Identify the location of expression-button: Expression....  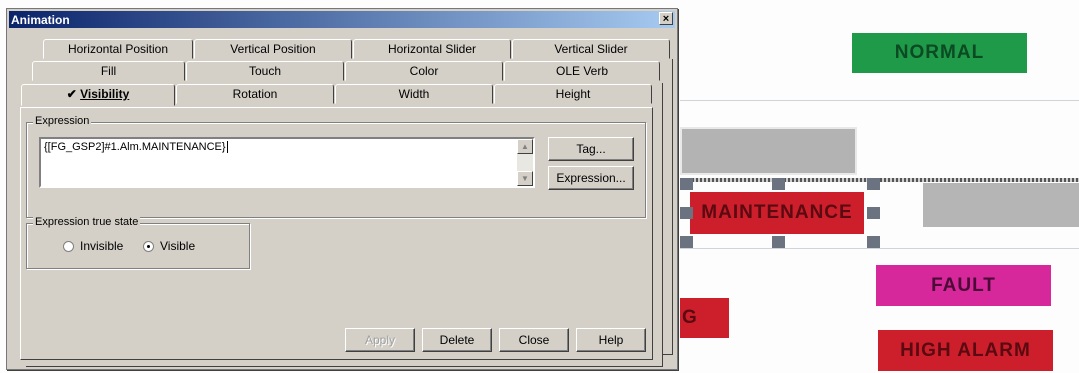
(591, 178).